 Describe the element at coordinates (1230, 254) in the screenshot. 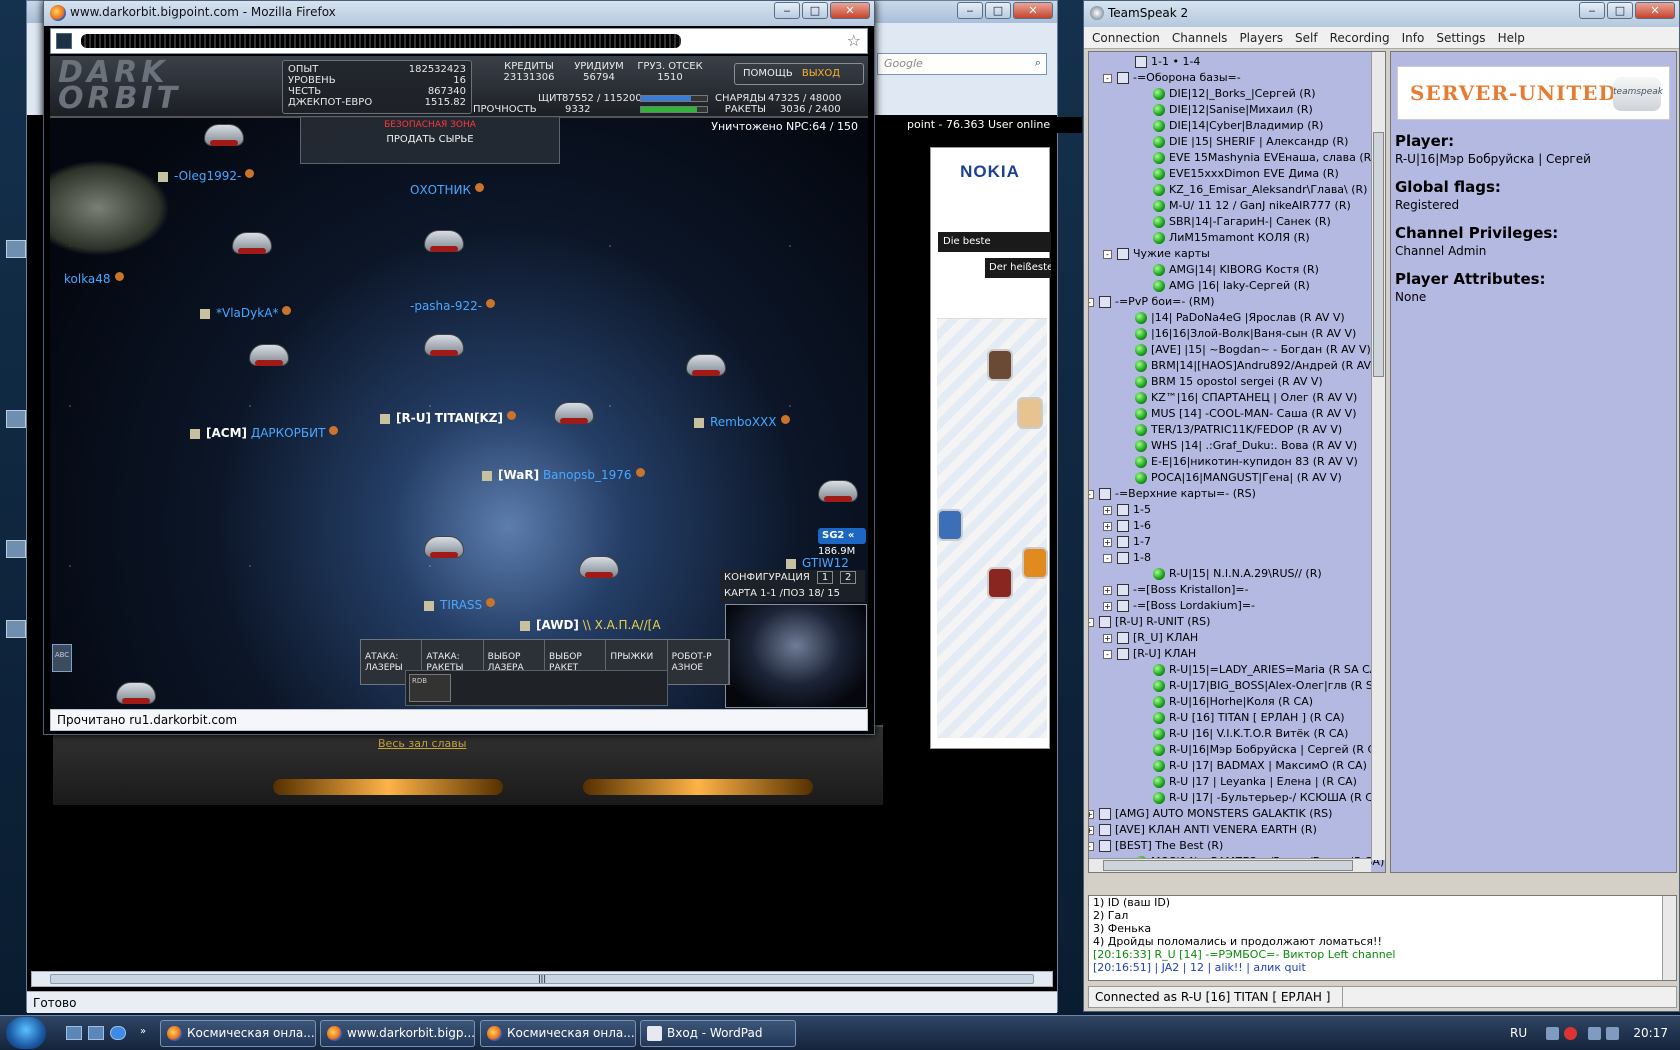

I see `channel-row: - Чужие карты` at that location.